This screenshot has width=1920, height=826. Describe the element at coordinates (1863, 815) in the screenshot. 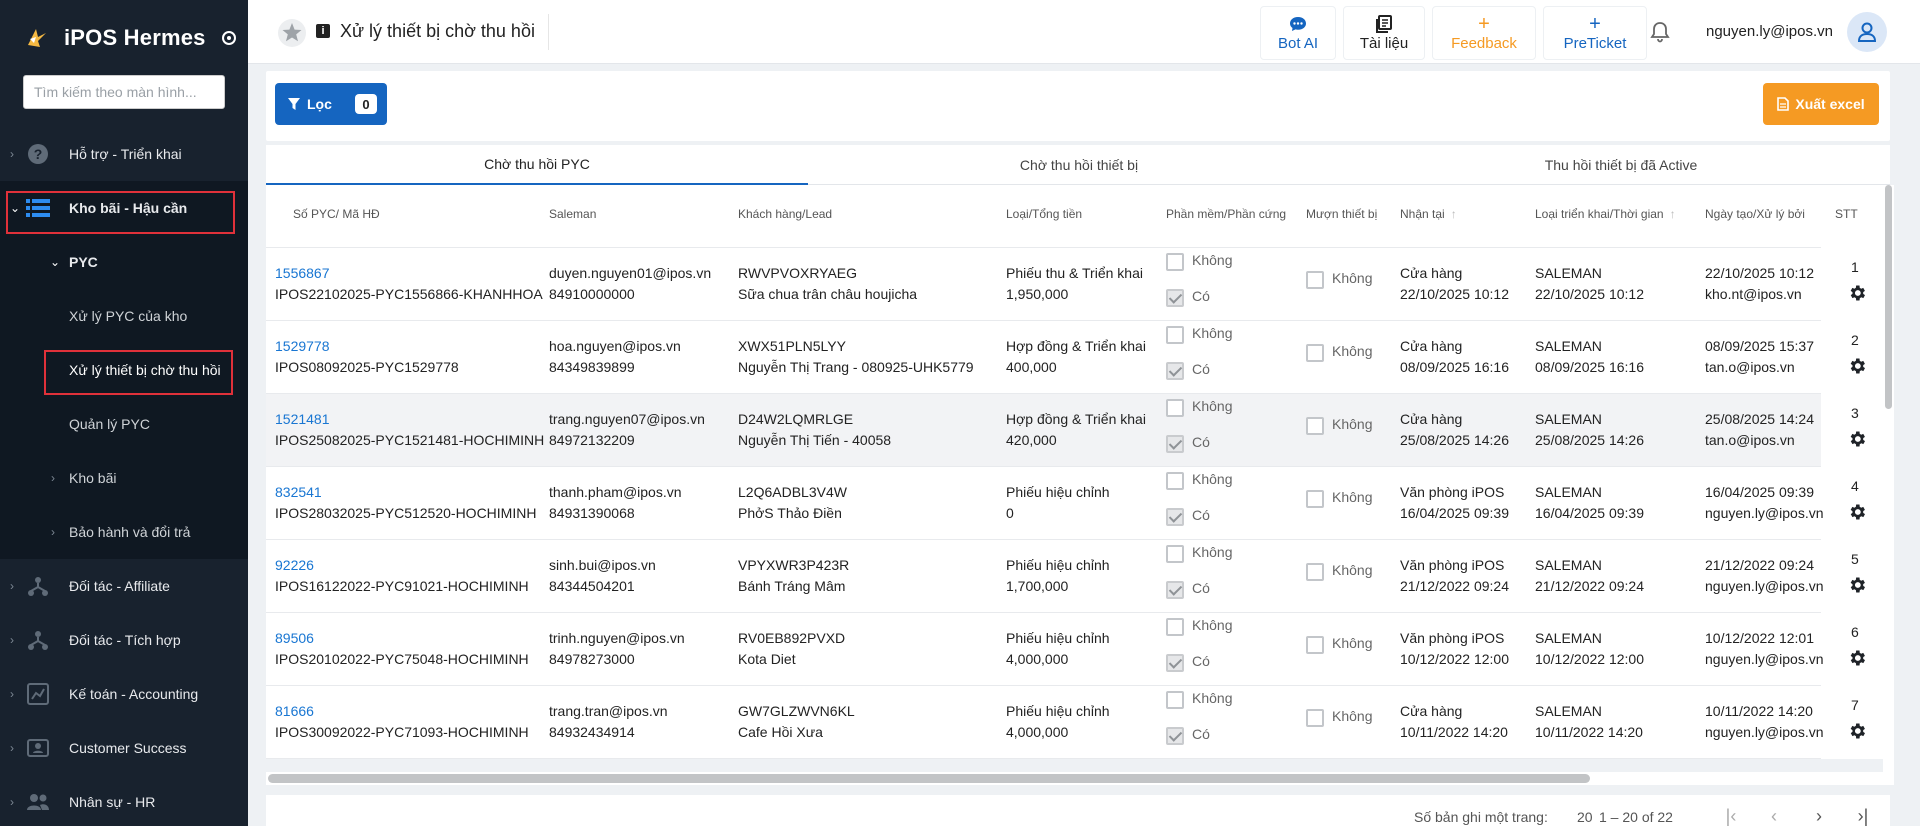

I see `last-page-icon: ›|` at that location.